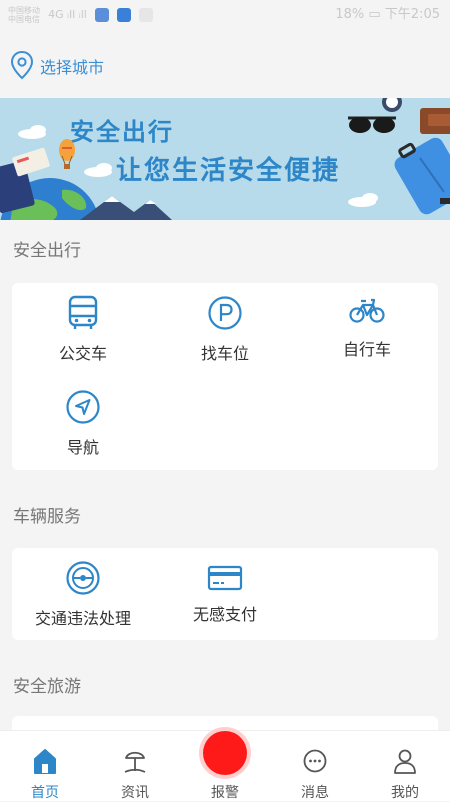 This screenshot has width=450, height=802. Describe the element at coordinates (82, 353) in the screenshot. I see `grid-item-label: 公交车` at that location.